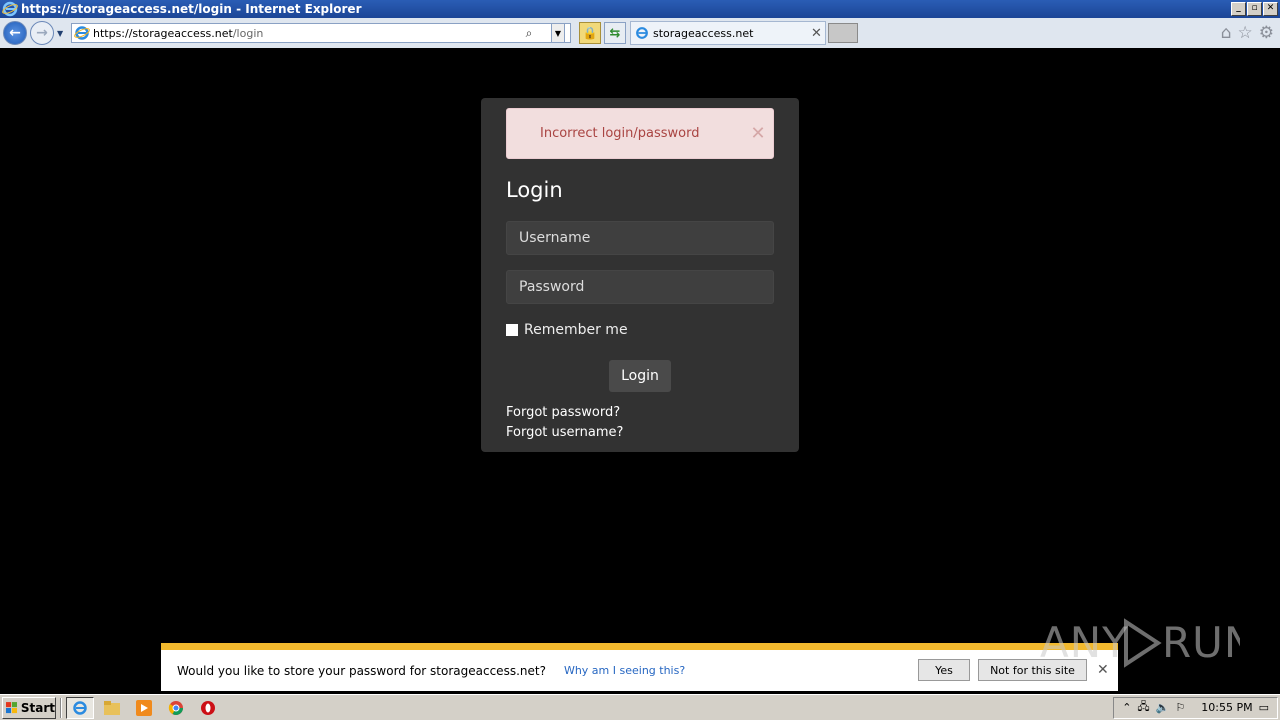 The image size is (1280, 720). I want to click on windows-flag-icon, so click(12, 707).